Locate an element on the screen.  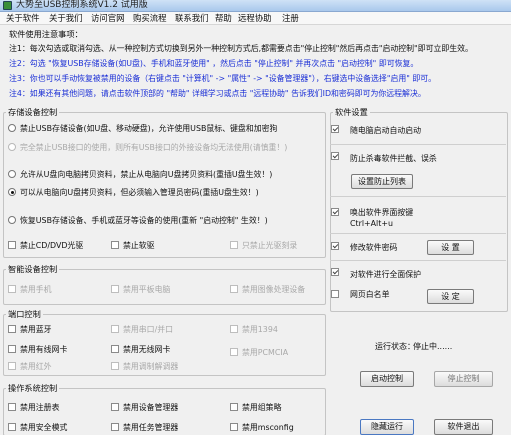
radio-selected-icon is located at coordinates (12, 192).